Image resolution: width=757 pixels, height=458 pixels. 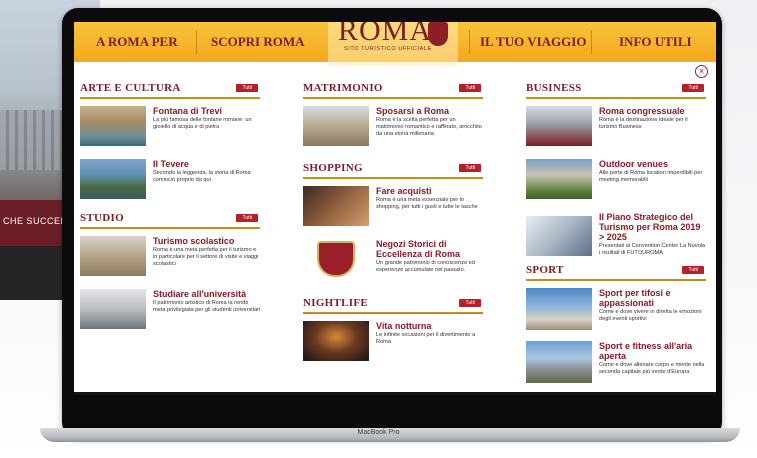 What do you see at coordinates (113, 256) in the screenshot?
I see `thumbnail-turismo-scolastico` at bounding box center [113, 256].